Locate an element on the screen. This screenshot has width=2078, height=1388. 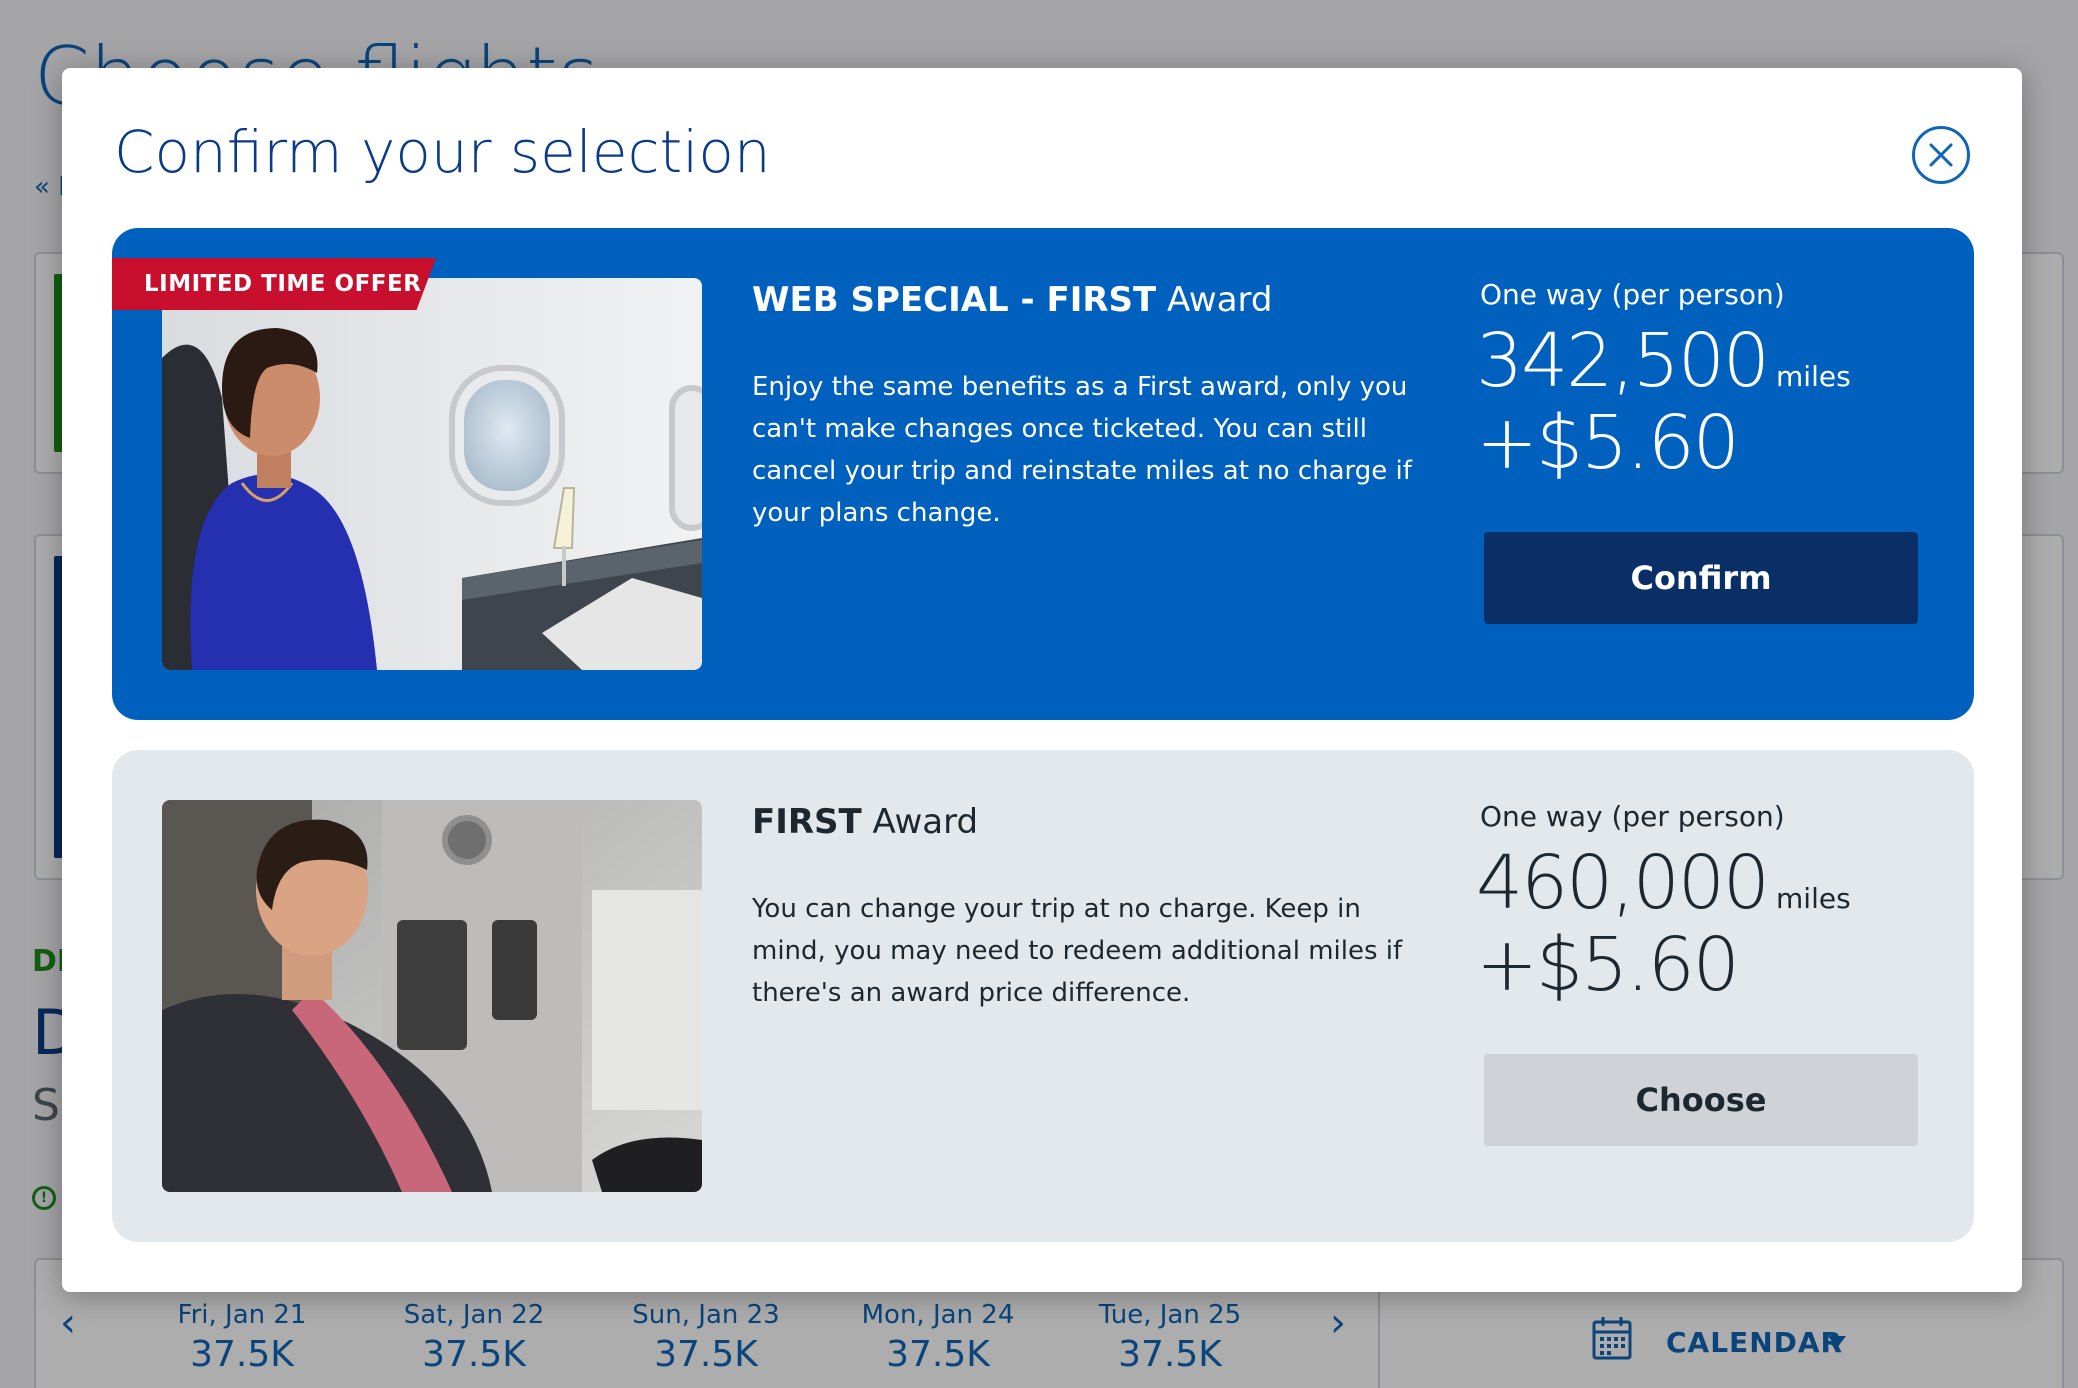
price-miles: 460,000 miles is located at coordinates (1663, 883).